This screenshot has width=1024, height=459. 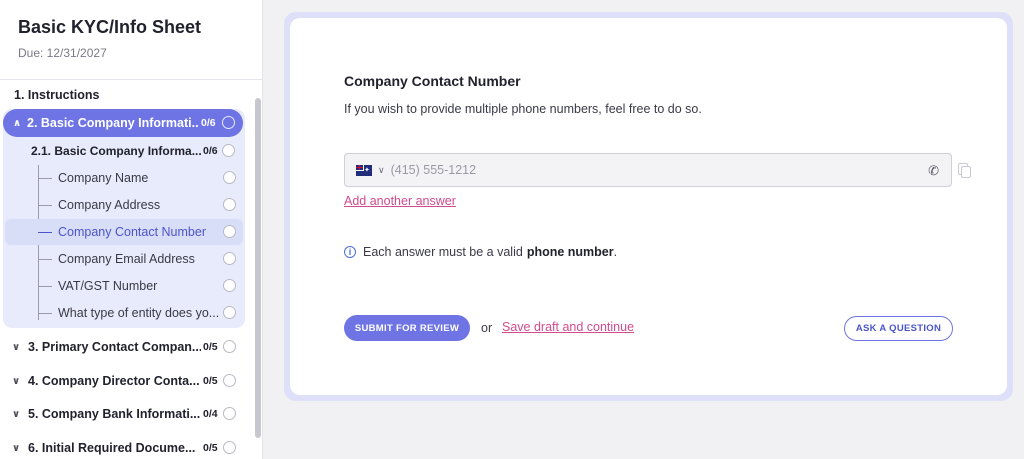 What do you see at coordinates (109, 205) in the screenshot?
I see `item-label: Company Address` at bounding box center [109, 205].